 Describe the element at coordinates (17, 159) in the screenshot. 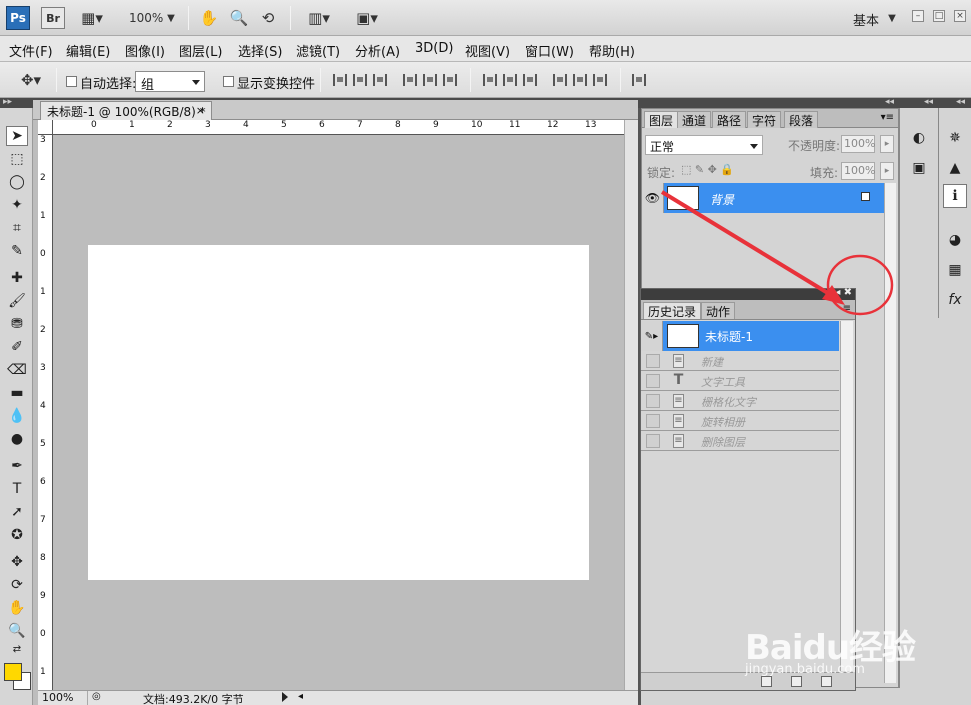

I see `marquee-tool-icon: ⬚` at that location.